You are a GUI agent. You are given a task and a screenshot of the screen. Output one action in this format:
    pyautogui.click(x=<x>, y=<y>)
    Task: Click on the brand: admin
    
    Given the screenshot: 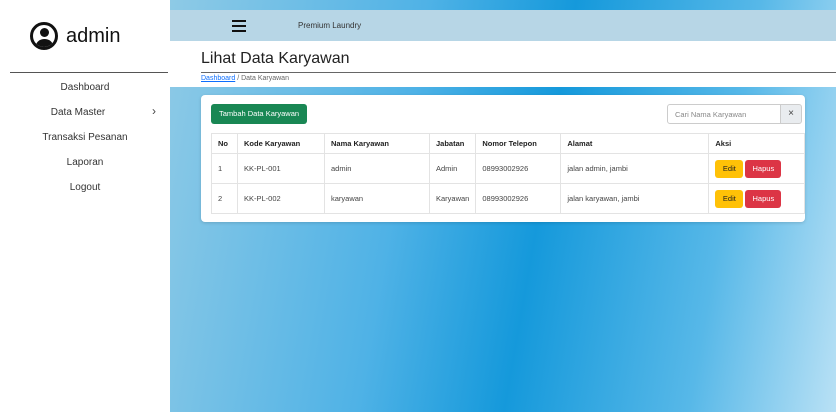 What is the action you would take?
    pyautogui.click(x=75, y=36)
    